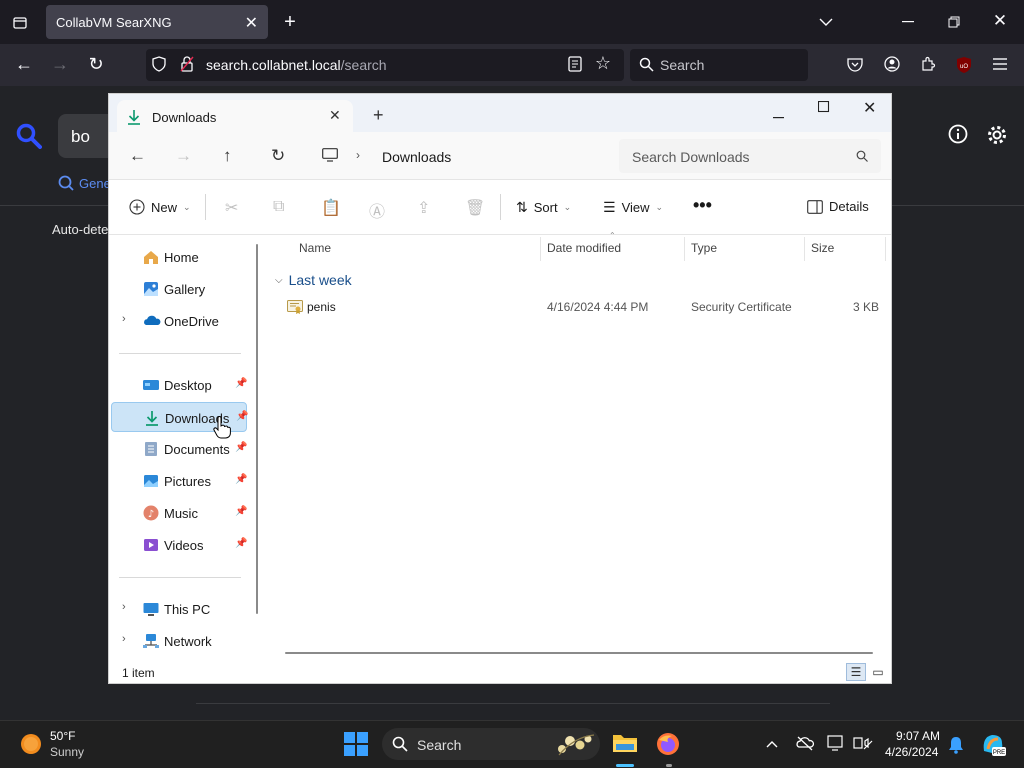 The image size is (1024, 768). Describe the element at coordinates (227, 156) in the screenshot. I see `up-icon: ↑` at that location.